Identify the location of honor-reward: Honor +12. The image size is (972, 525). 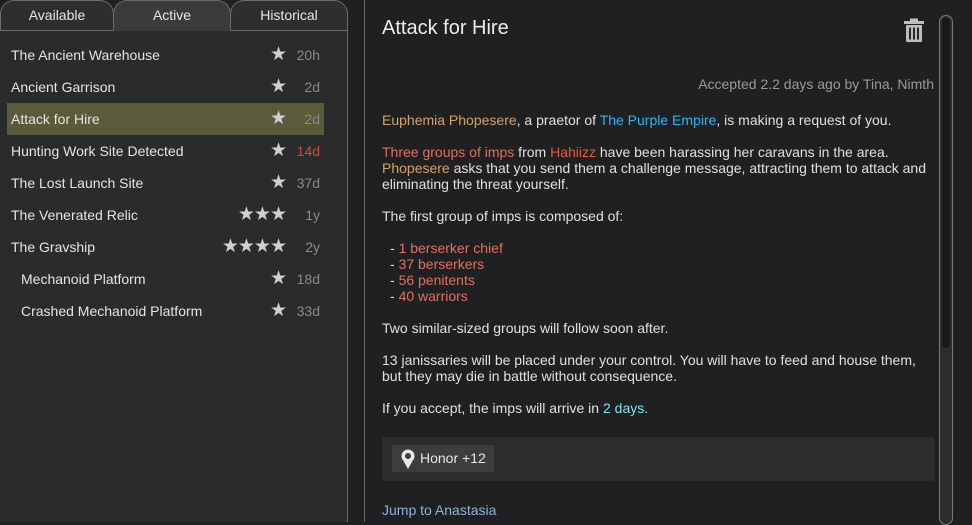
(443, 458).